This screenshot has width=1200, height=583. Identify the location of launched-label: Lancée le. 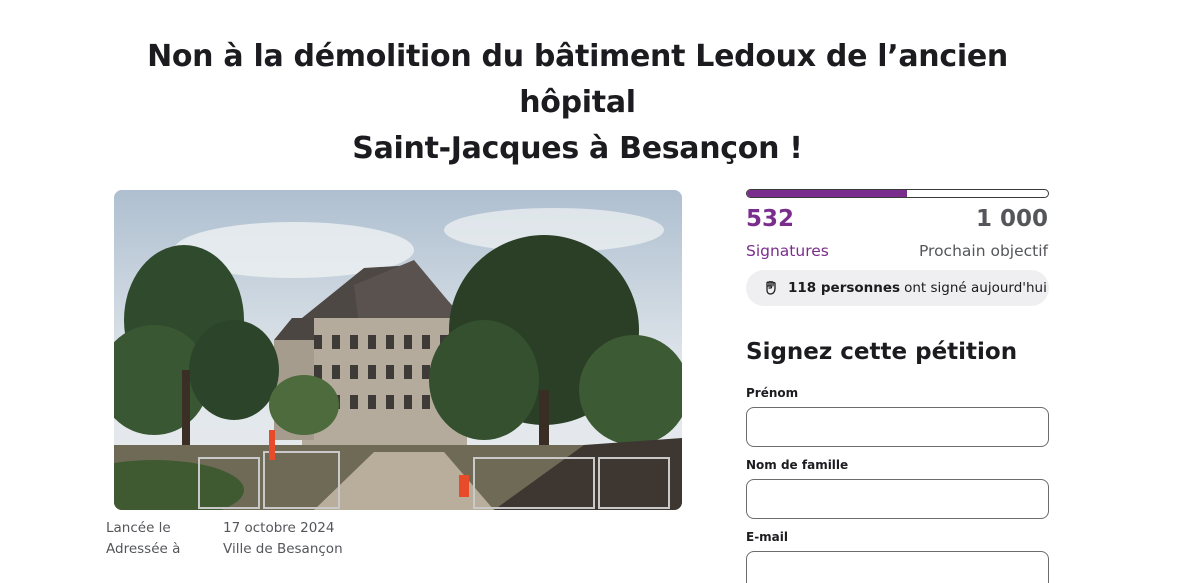
(138, 528).